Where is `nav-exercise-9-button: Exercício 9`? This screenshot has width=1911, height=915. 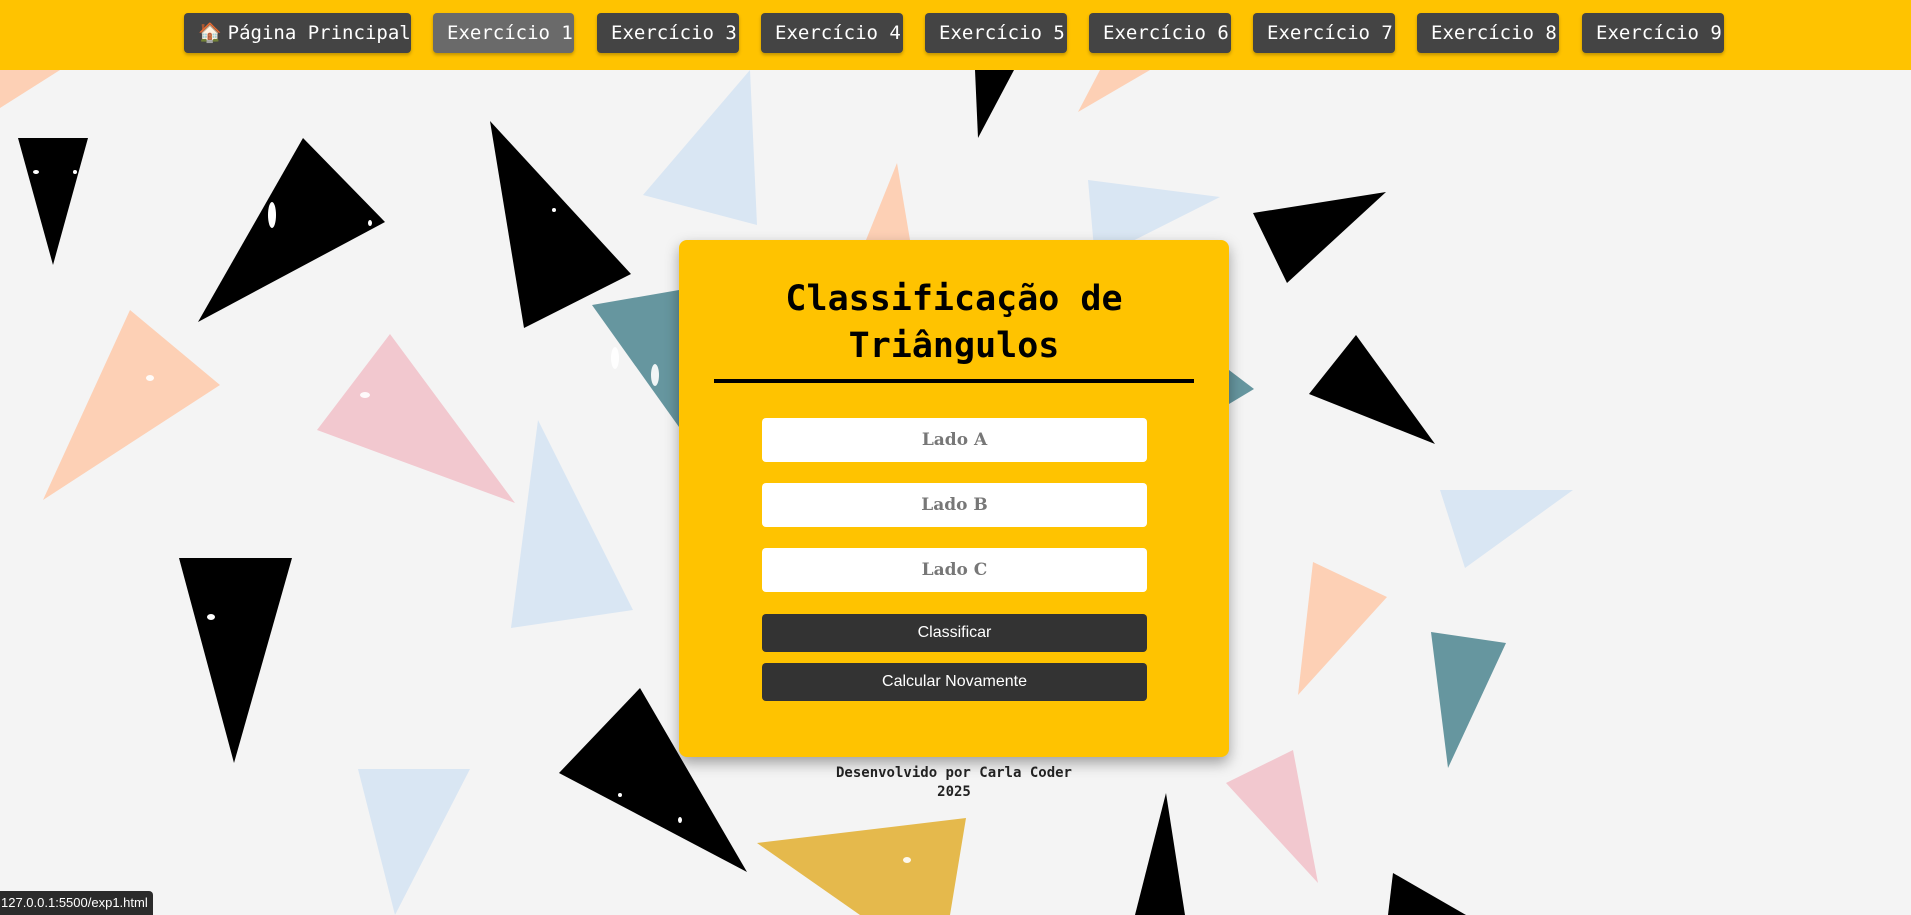
nav-exercise-9-button: Exercício 9 is located at coordinates (1653, 33).